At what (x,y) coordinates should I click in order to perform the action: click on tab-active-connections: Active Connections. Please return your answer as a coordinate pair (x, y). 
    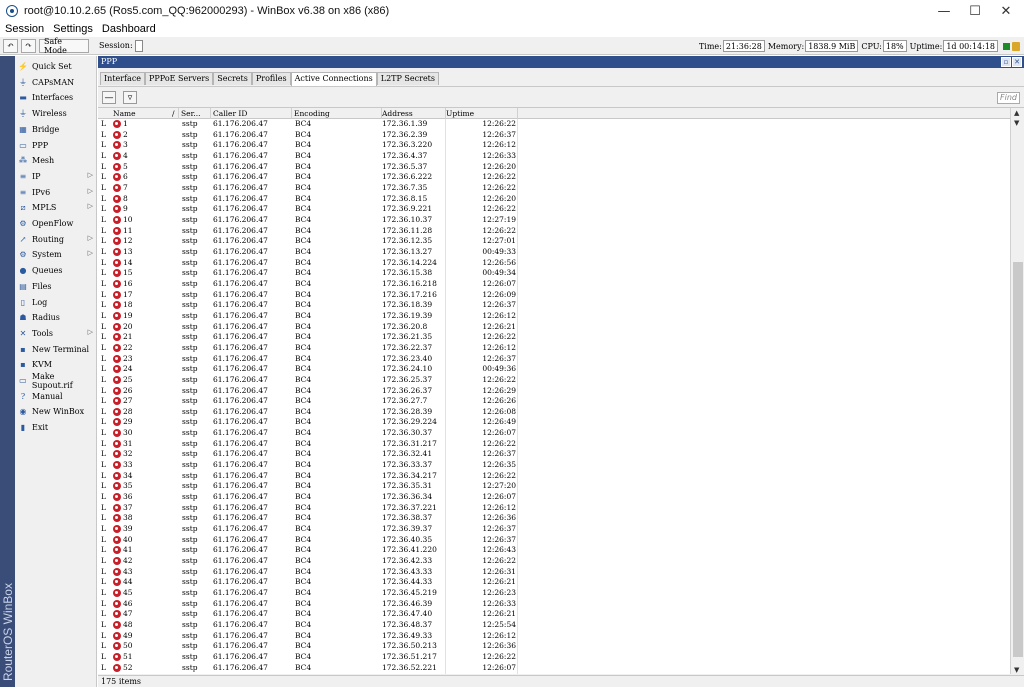
    Looking at the image, I should click on (333, 79).